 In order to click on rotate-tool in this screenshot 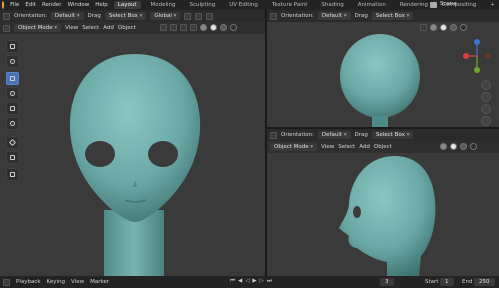, I will do `click(12, 93)`.